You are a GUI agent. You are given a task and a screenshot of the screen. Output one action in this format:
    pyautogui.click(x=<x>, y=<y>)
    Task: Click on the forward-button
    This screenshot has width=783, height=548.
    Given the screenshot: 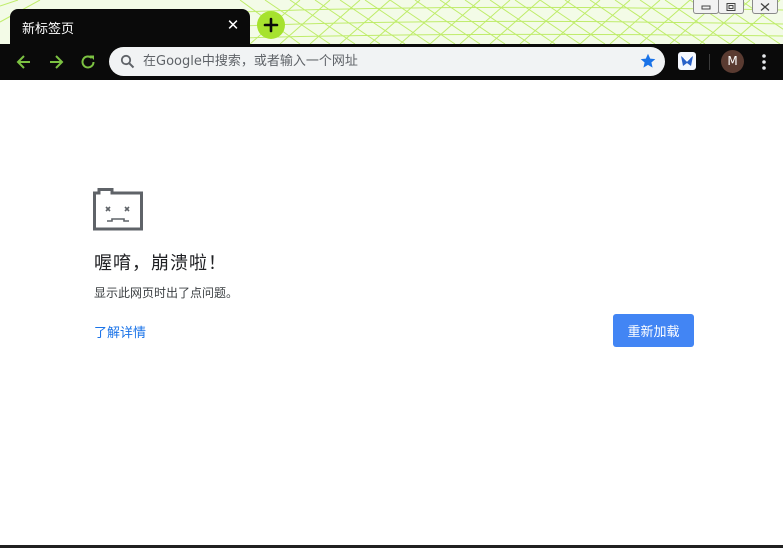 What is the action you would take?
    pyautogui.click(x=56, y=62)
    